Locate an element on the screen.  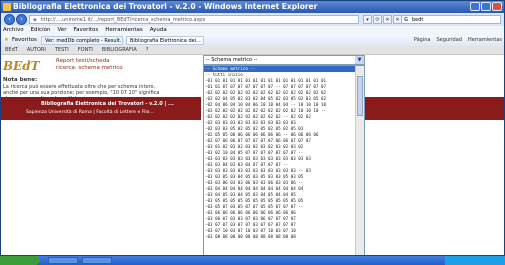
nav-autori: AUTORI is located at coordinates (36, 50).